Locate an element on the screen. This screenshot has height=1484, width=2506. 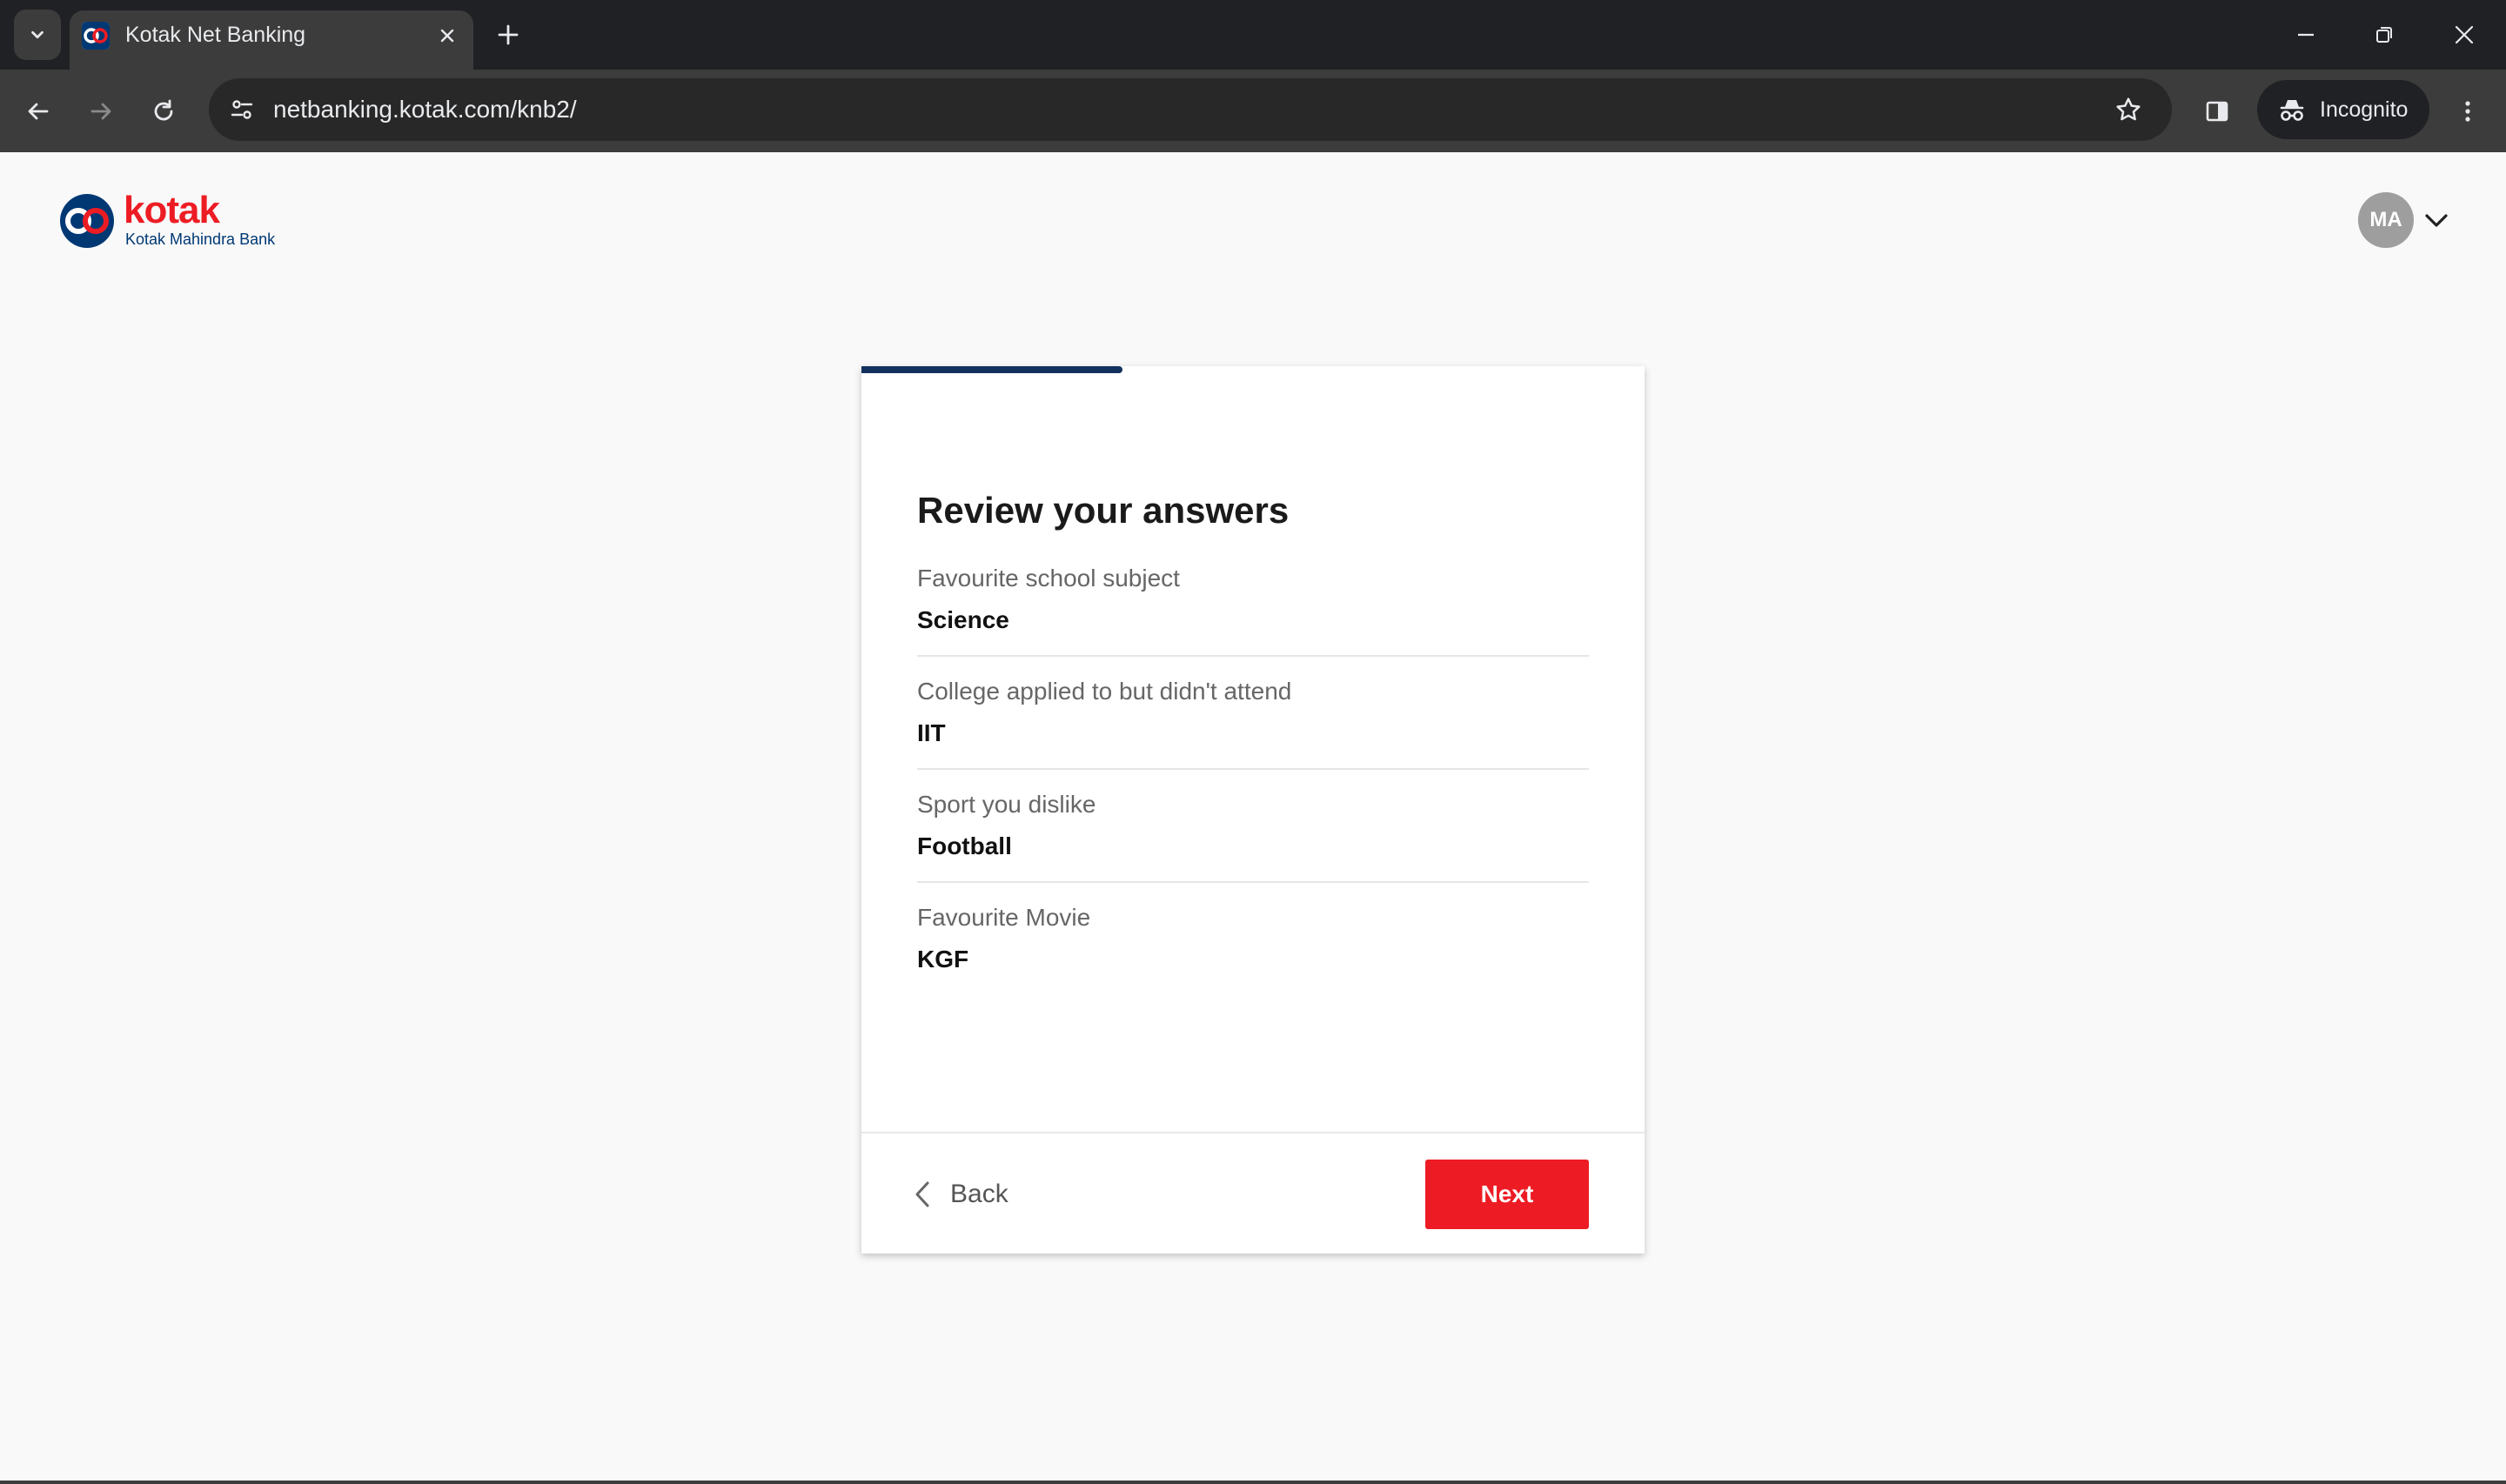
side-panel-button is located at coordinates (2217, 111).